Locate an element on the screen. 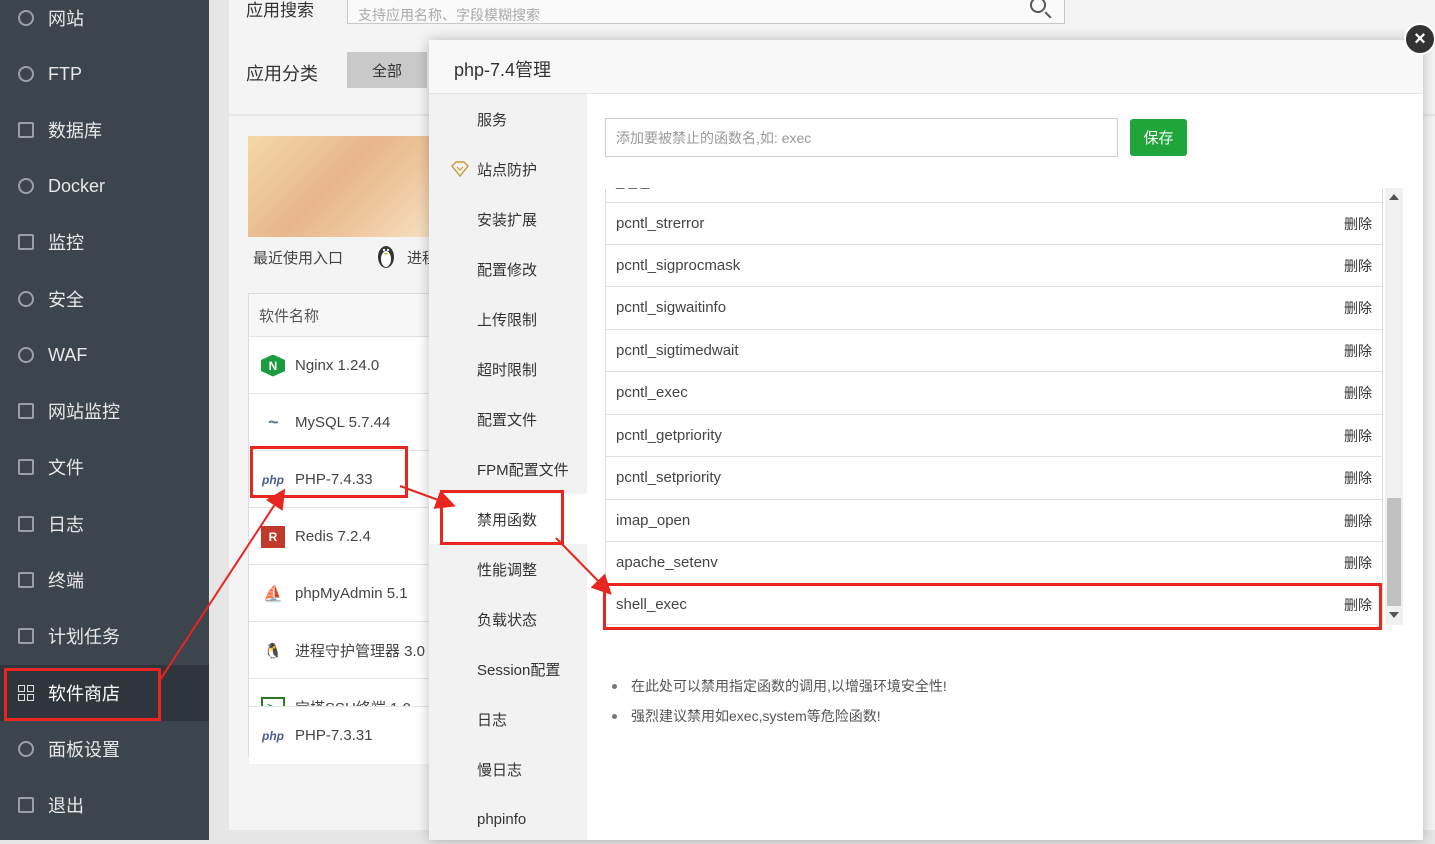  sidebar-item-terminal: 终端 is located at coordinates (104, 580).